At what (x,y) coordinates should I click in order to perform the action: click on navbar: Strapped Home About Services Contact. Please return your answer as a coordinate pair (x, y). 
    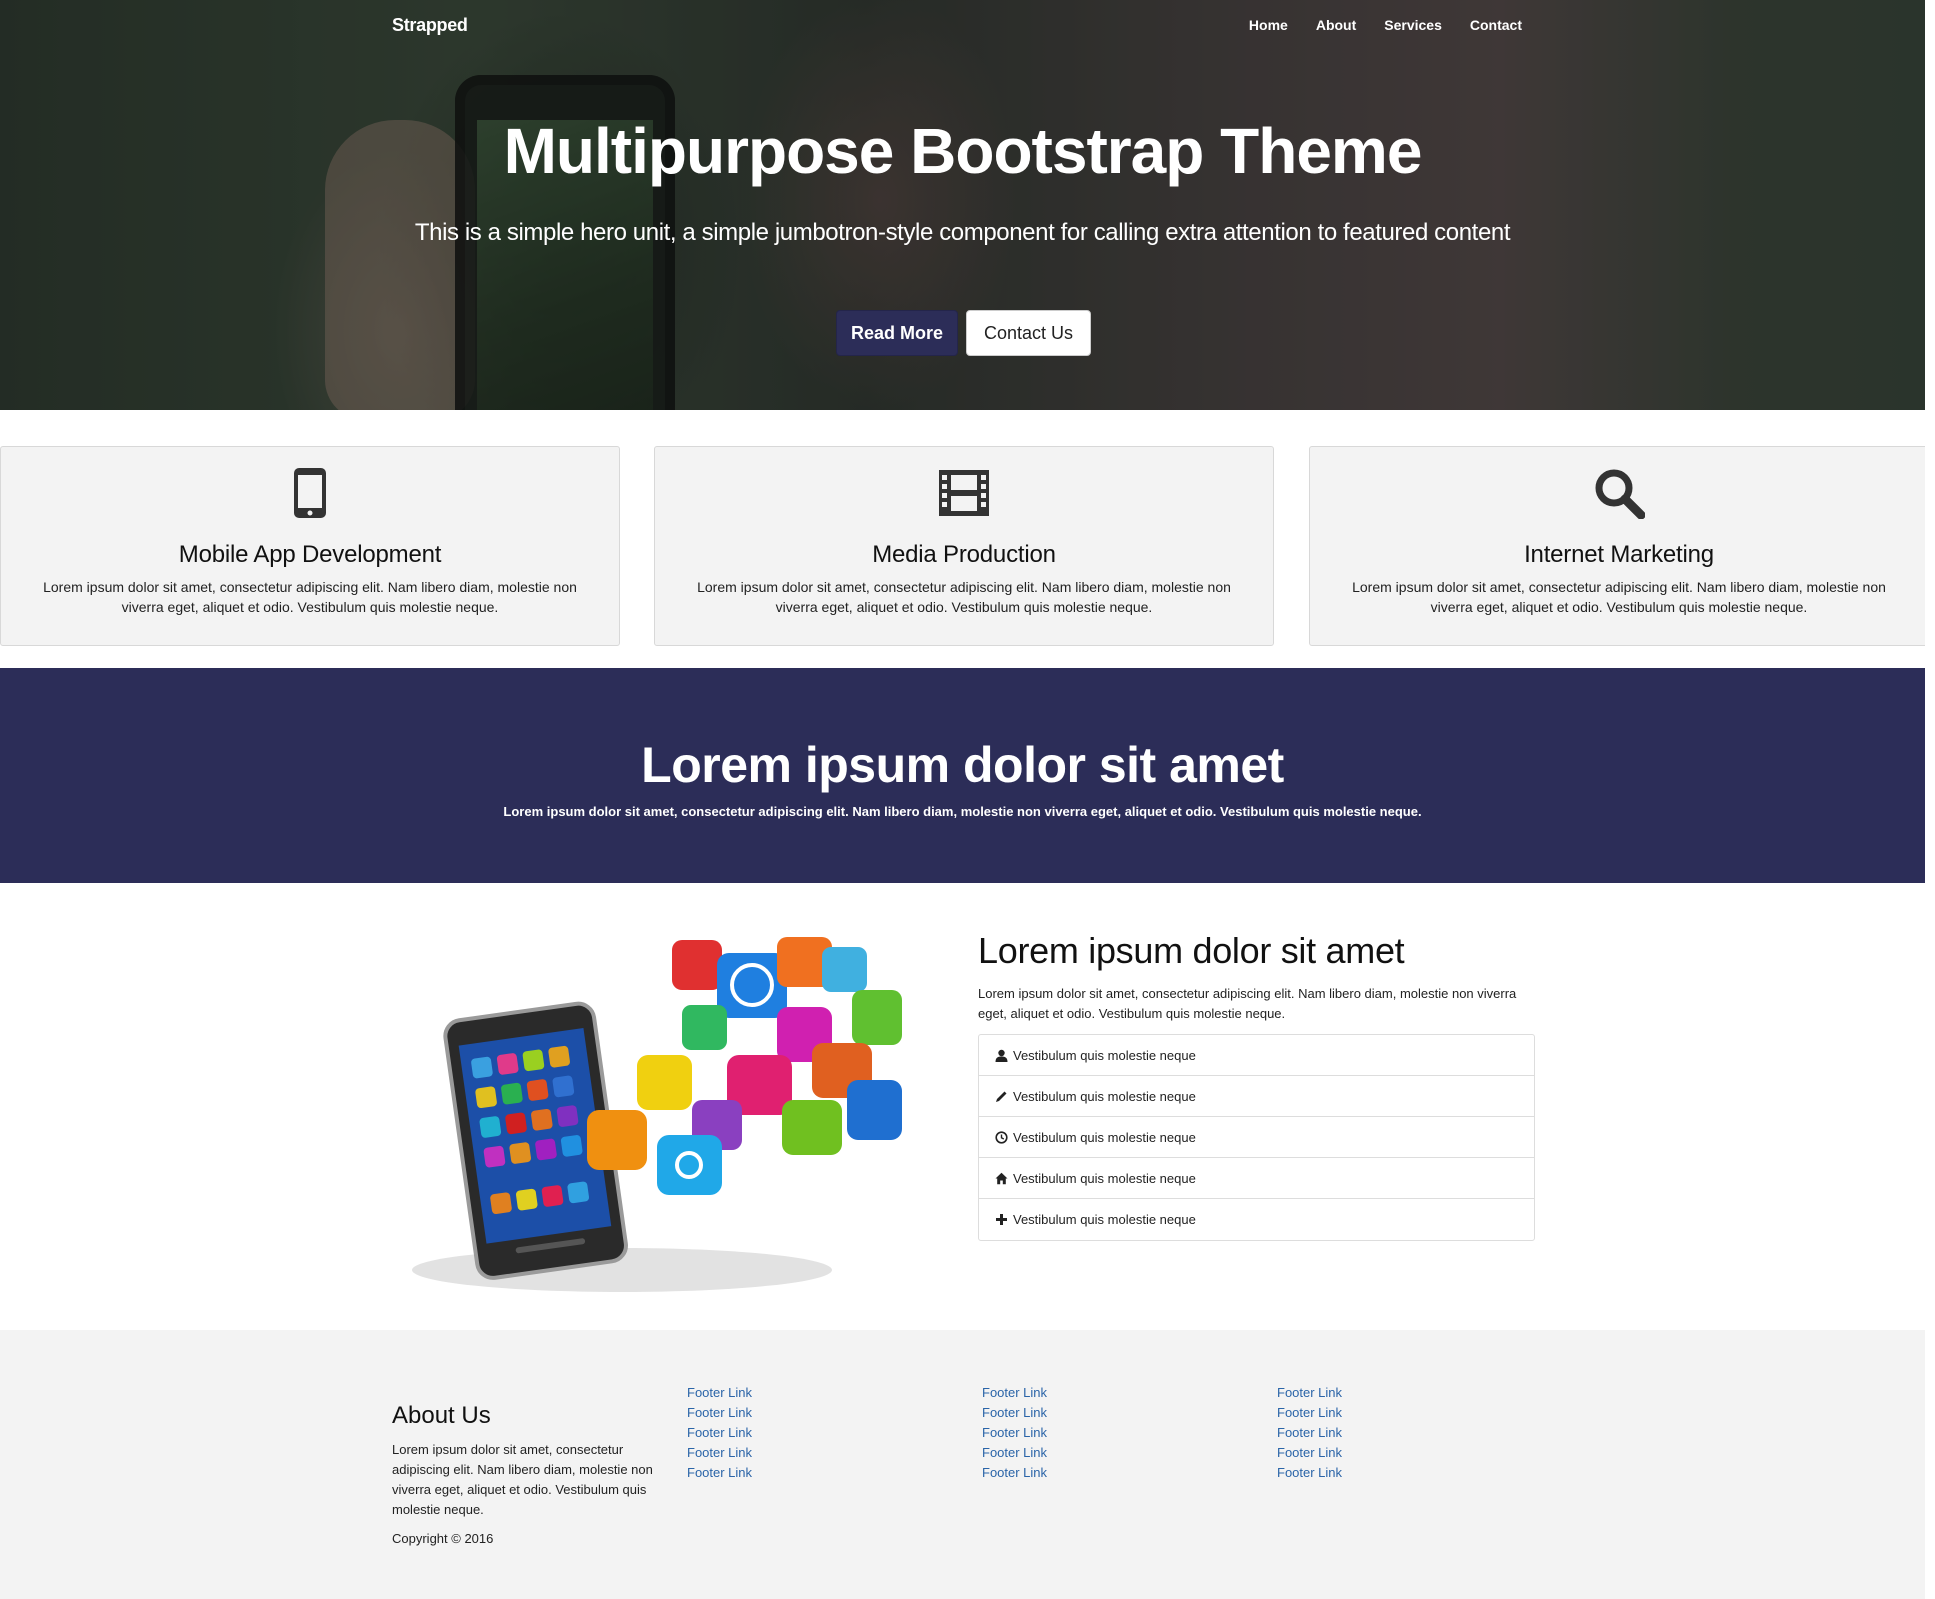
    Looking at the image, I should click on (962, 27).